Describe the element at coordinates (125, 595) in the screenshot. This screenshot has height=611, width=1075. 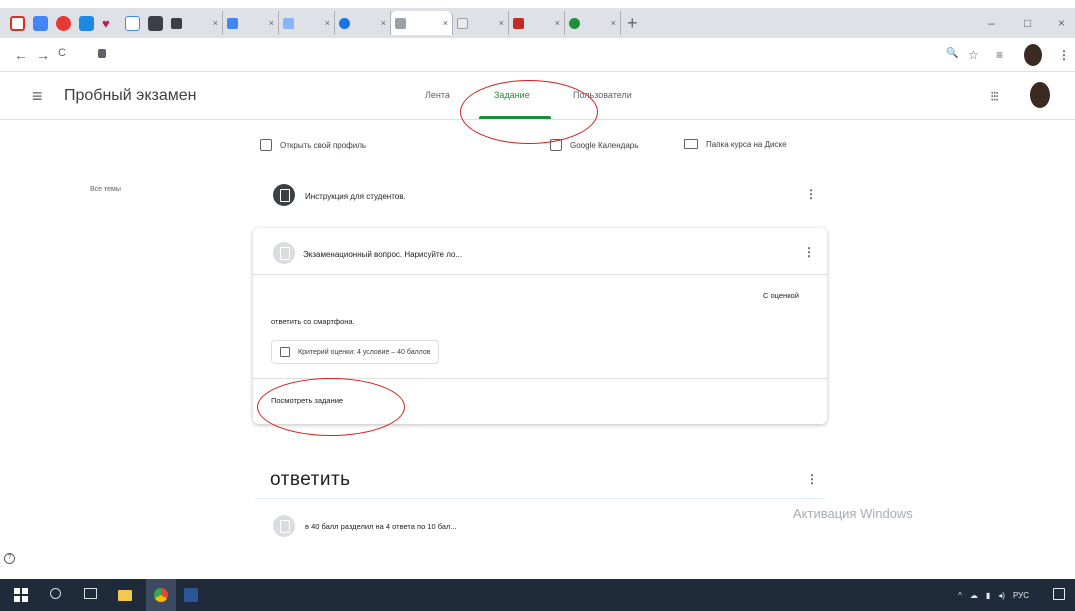
I see `file-explorer-icon` at that location.